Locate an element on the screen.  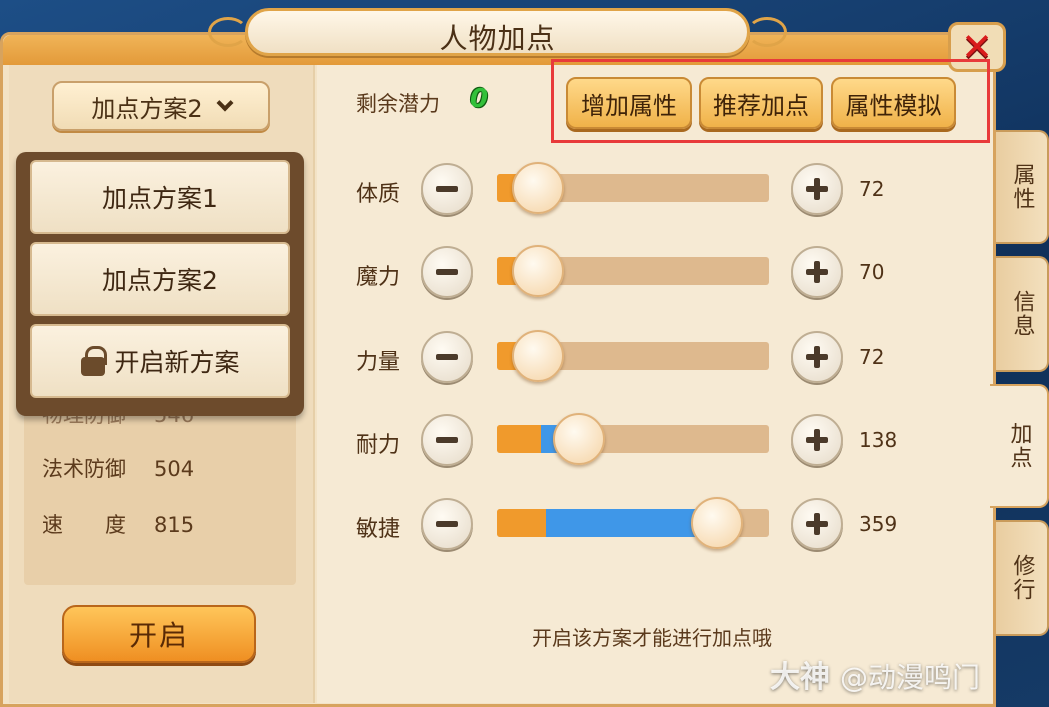
scheme-option-new: 开启新方案 is located at coordinates (160, 361).